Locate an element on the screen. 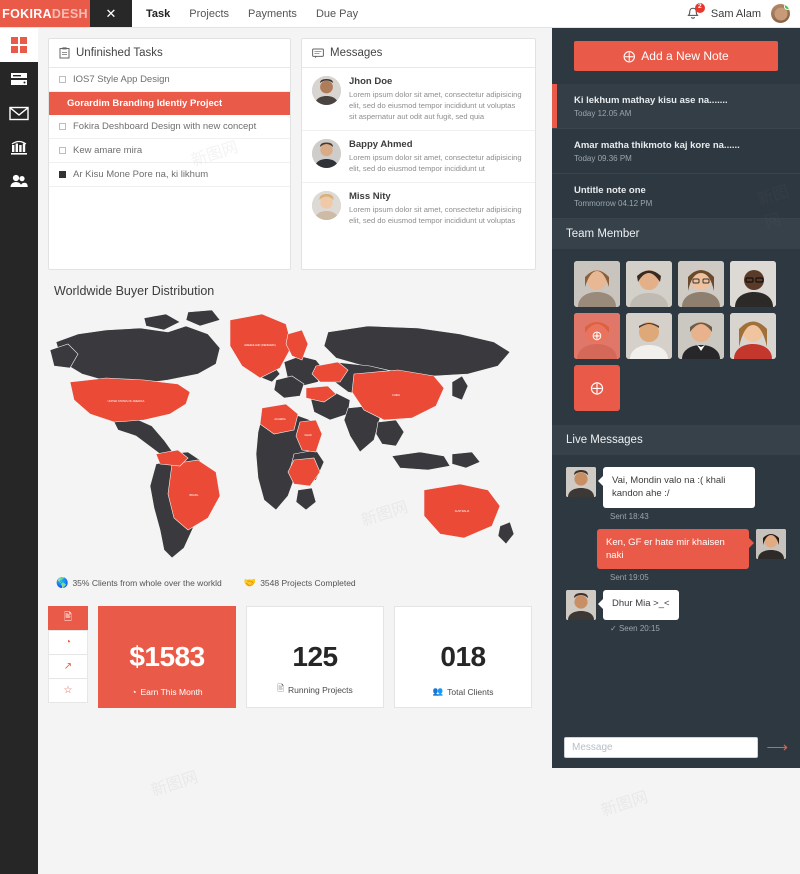 This screenshot has width=800, height=874. svg-text: UNITED STATES OF AMERICA is located at coordinates (126, 401).